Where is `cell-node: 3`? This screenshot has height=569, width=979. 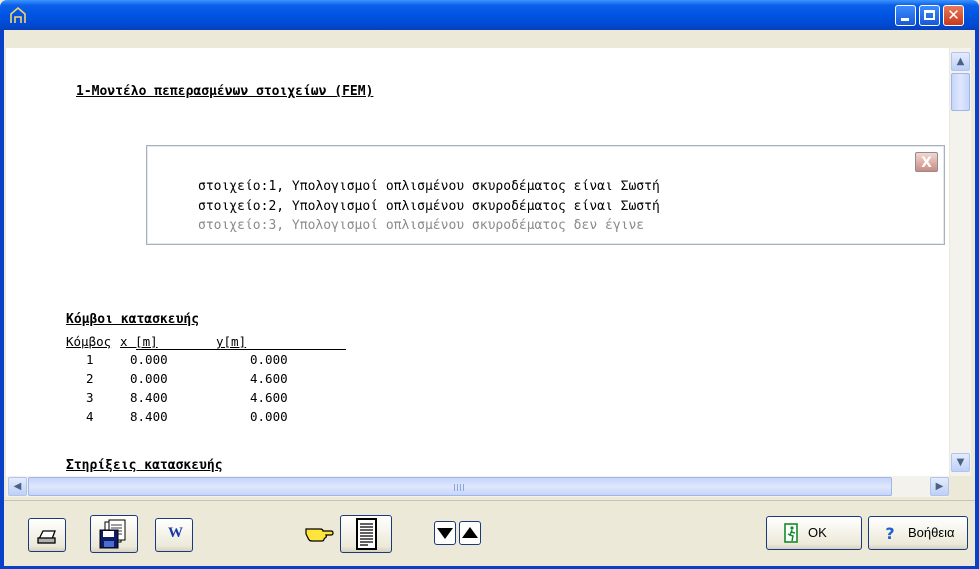 cell-node: 3 is located at coordinates (90, 397).